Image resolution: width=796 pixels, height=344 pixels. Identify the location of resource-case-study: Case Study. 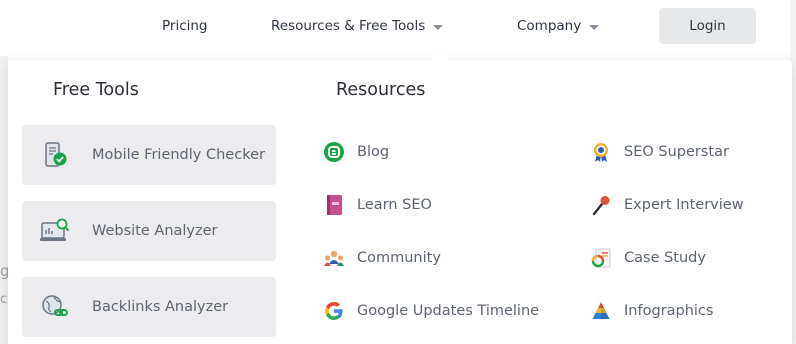
(648, 258).